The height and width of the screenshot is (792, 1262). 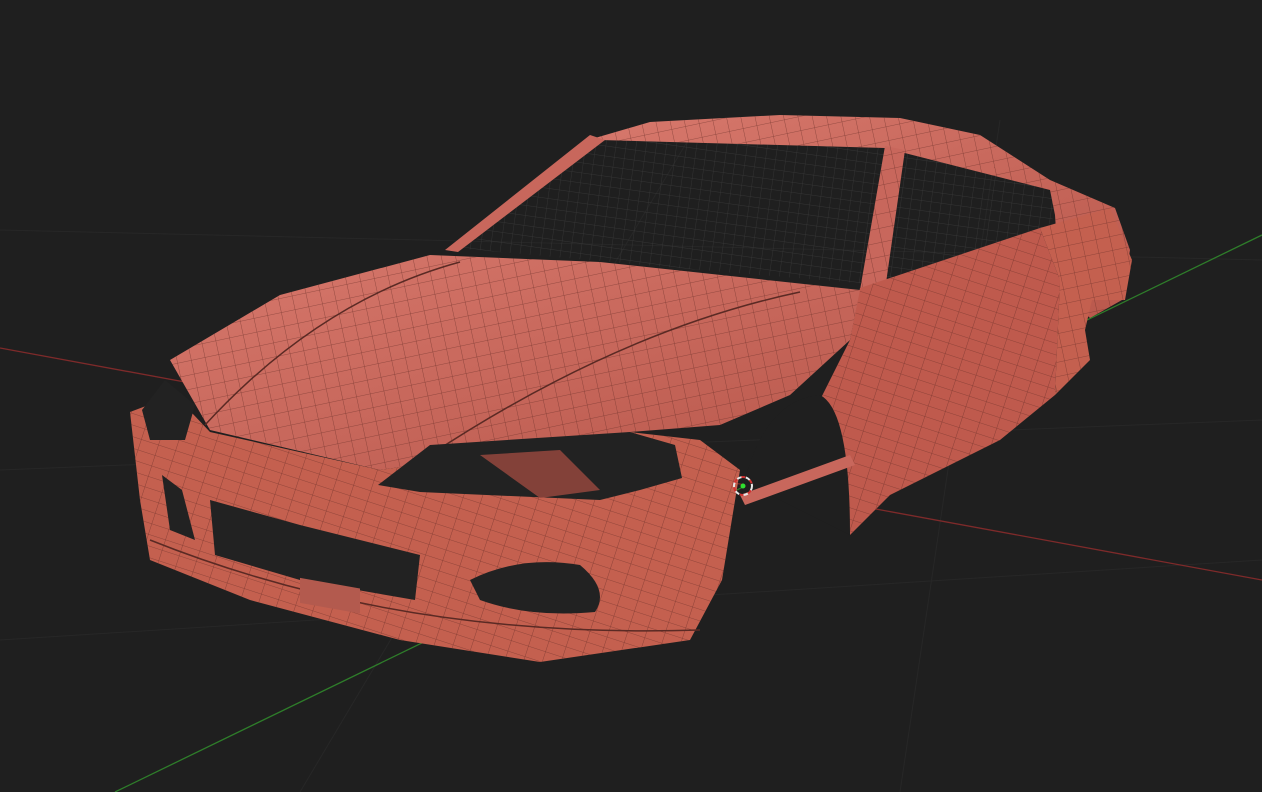 I want to click on hood-wire, so click(x=515, y=362).